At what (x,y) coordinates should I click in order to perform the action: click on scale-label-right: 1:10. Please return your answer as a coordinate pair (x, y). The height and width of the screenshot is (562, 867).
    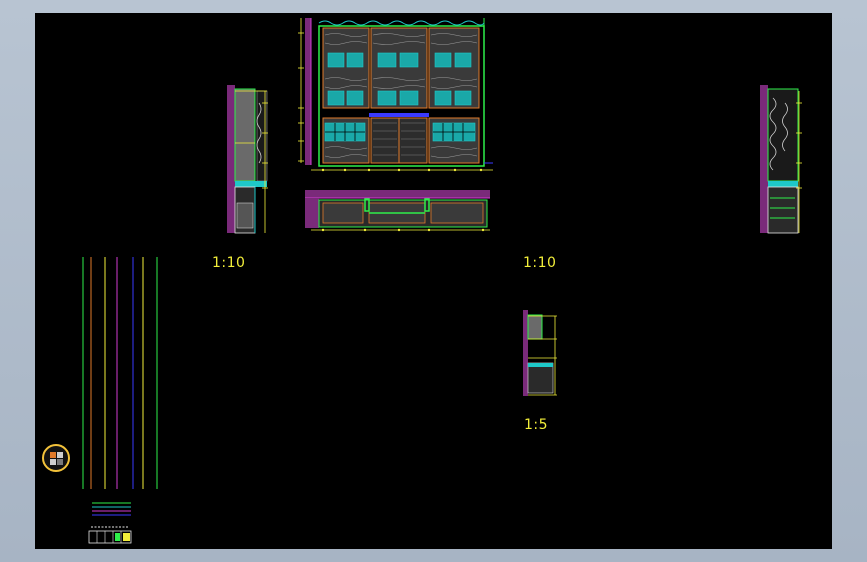
    Looking at the image, I should click on (540, 263).